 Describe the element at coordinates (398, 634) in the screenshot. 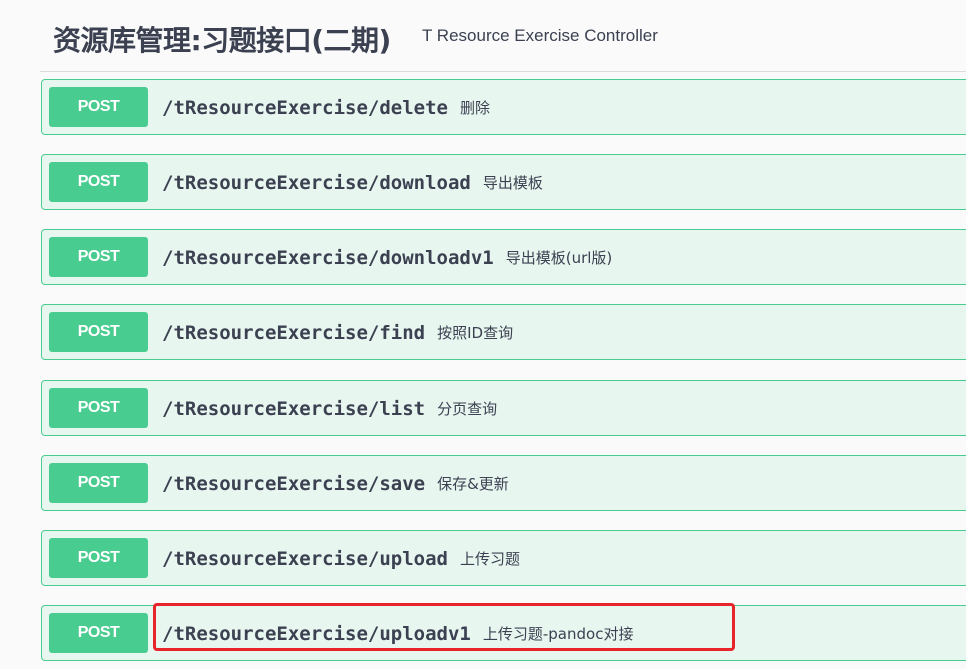

I see `operation-path: /tResourceExercise/uploadv1 上传习题-pandoc对接` at that location.